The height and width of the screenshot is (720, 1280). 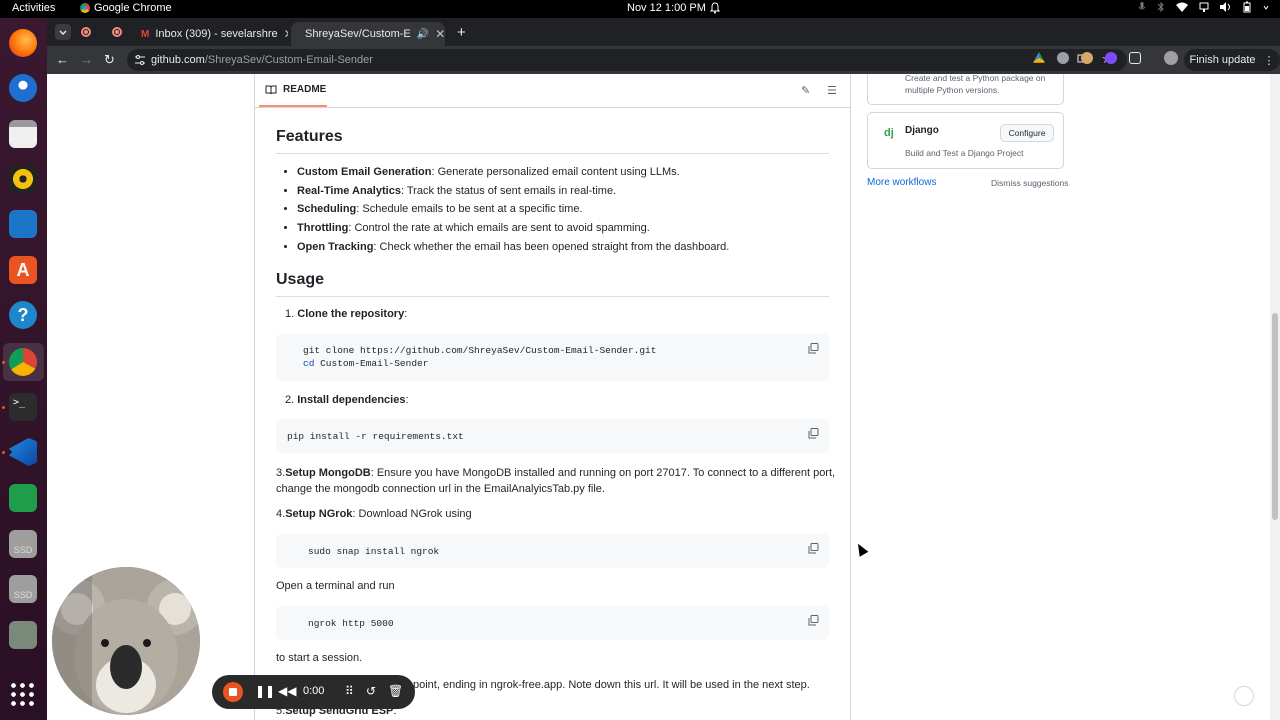 I want to click on configure-button: Configure, so click(x=1027, y=133).